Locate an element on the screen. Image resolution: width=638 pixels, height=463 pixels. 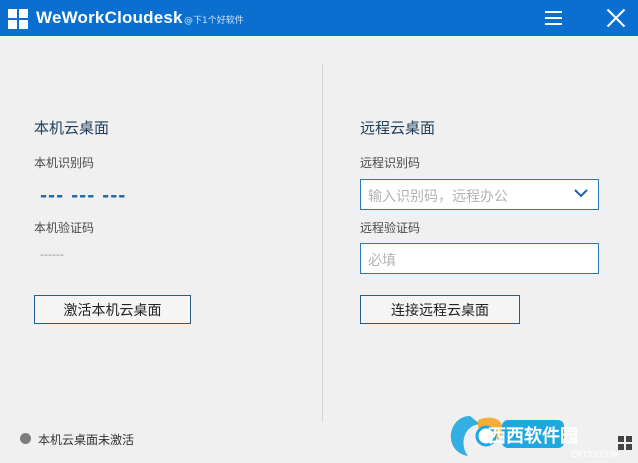
activate-local-button: 激活本机云桌面 is located at coordinates (112, 309).